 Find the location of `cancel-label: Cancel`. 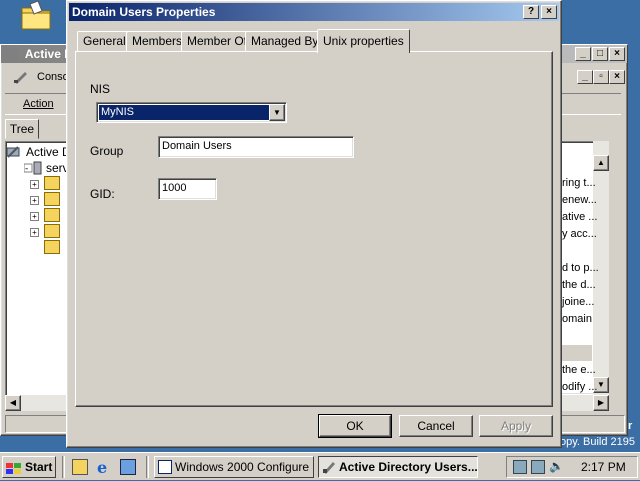

cancel-label: Cancel is located at coordinates (436, 426).